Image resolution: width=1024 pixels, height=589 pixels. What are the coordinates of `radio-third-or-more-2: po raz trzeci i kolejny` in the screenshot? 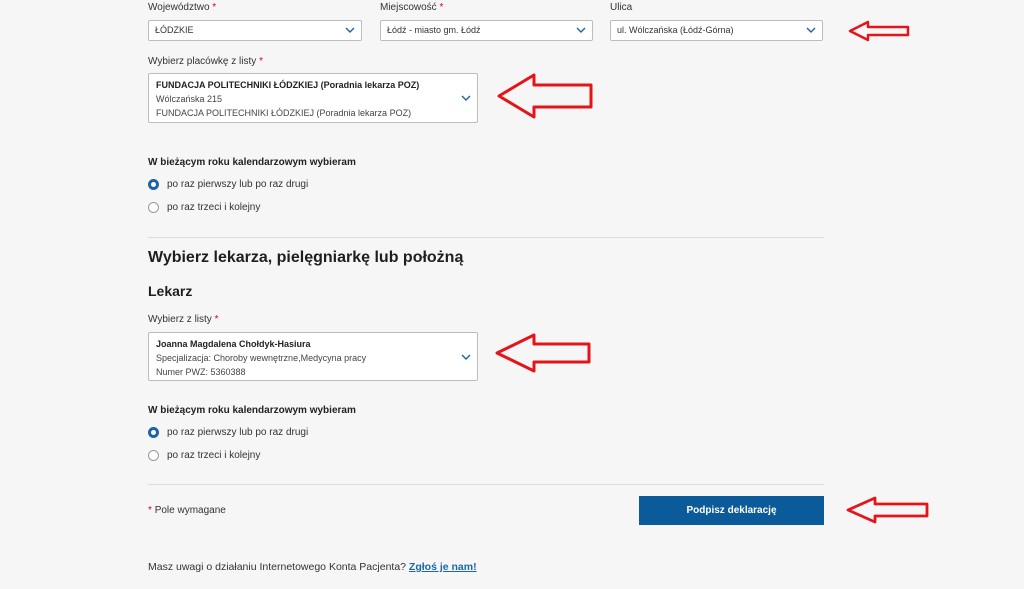 It's located at (204, 455).